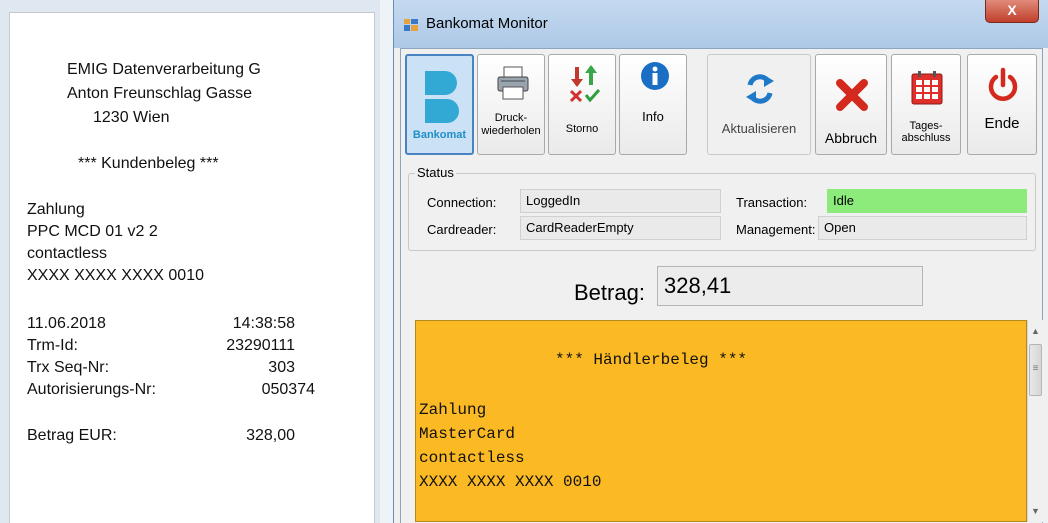 The height and width of the screenshot is (523, 1048). Describe the element at coordinates (56, 209) in the screenshot. I see `receipt-type: Zahlung` at that location.